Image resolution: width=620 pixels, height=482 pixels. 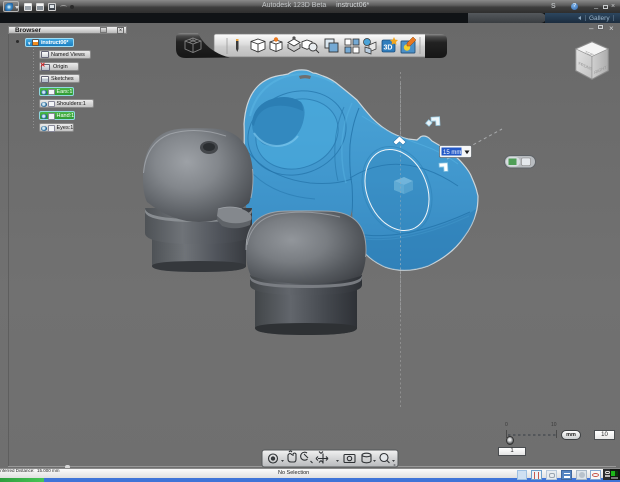 What do you see at coordinates (452, 153) in the screenshot?
I see `svg-text: 15 mm` at bounding box center [452, 153].